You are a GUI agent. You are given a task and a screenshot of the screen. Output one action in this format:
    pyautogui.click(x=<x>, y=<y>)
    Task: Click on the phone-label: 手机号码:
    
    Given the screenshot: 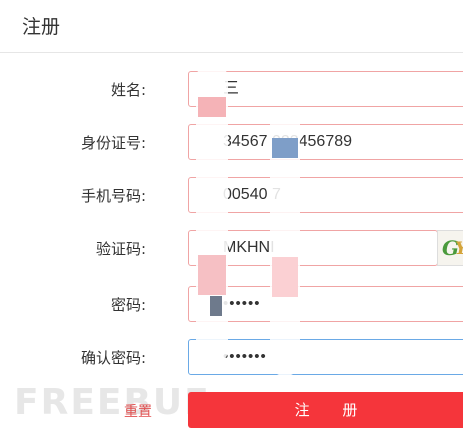 What is the action you would take?
    pyautogui.click(x=113, y=196)
    